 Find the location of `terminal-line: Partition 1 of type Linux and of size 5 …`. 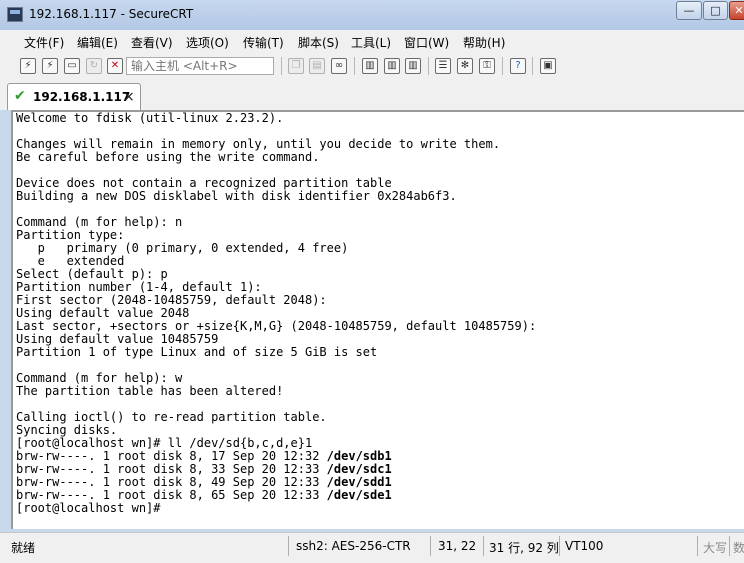

terminal-line: Partition 1 of type Linux and of size 5 … is located at coordinates (197, 352).